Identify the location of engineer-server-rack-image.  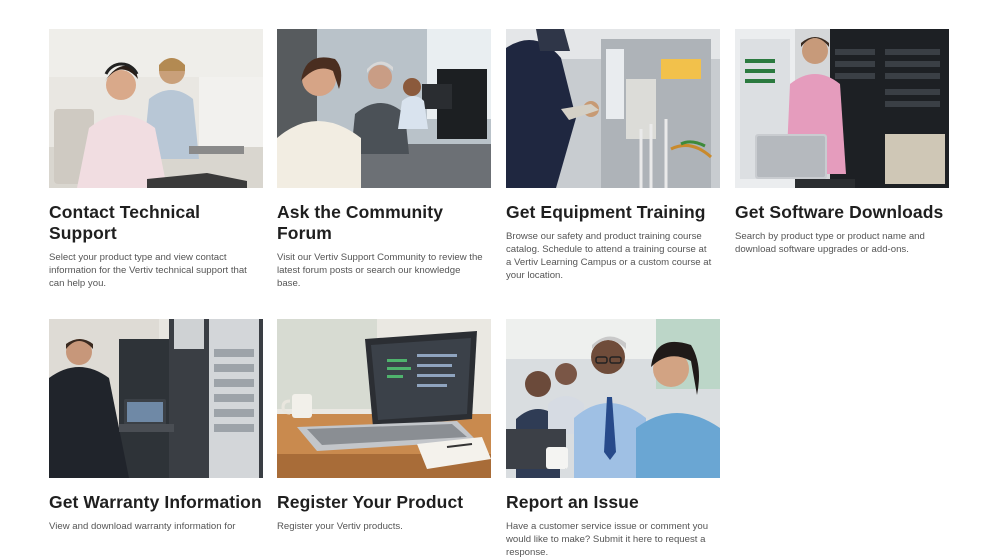
(842, 108).